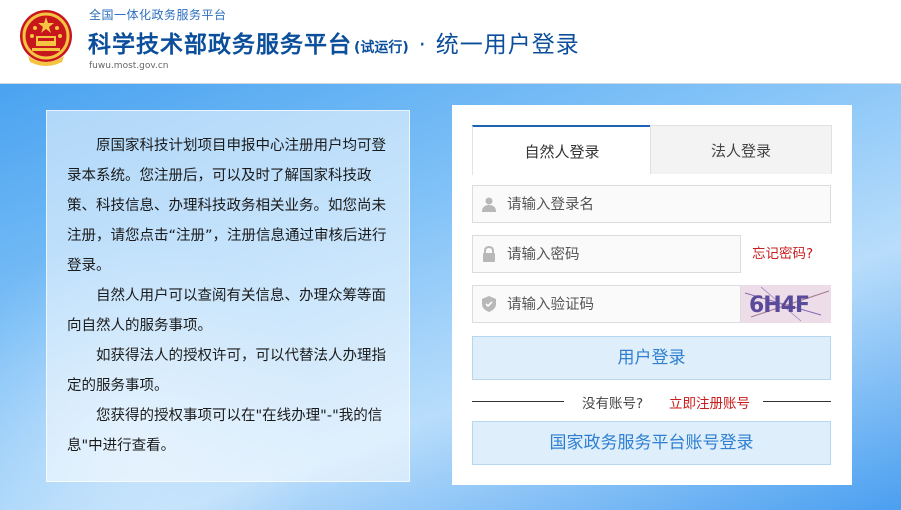 The image size is (901, 510). Describe the element at coordinates (226, 311) in the screenshot. I see `info-paragraph: 自然人用户可以查阅有关信息、办理众筹等面向自然人的服务事项。` at that location.